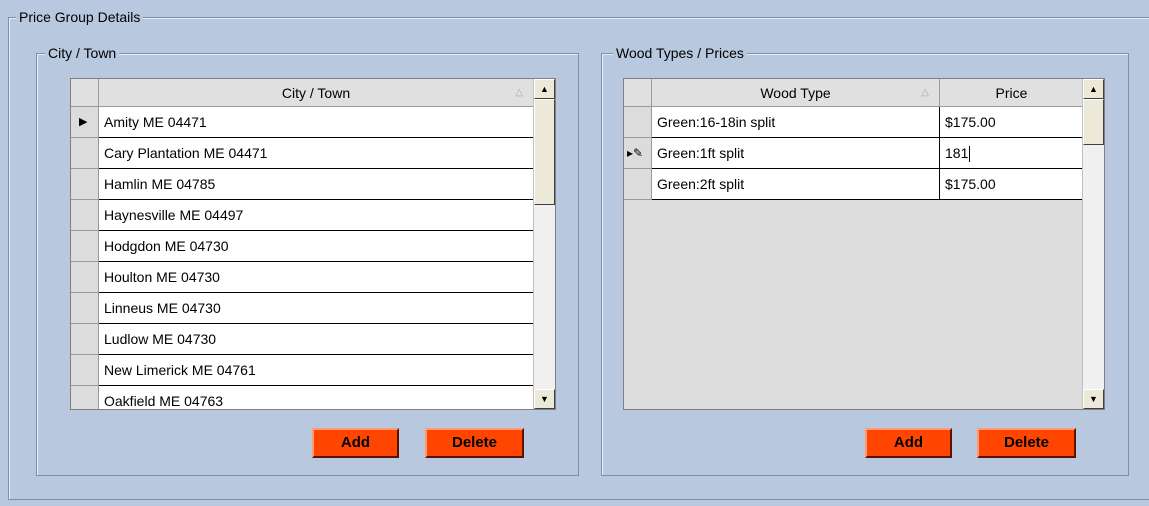  I want to click on city-add-button: Add, so click(355, 443).